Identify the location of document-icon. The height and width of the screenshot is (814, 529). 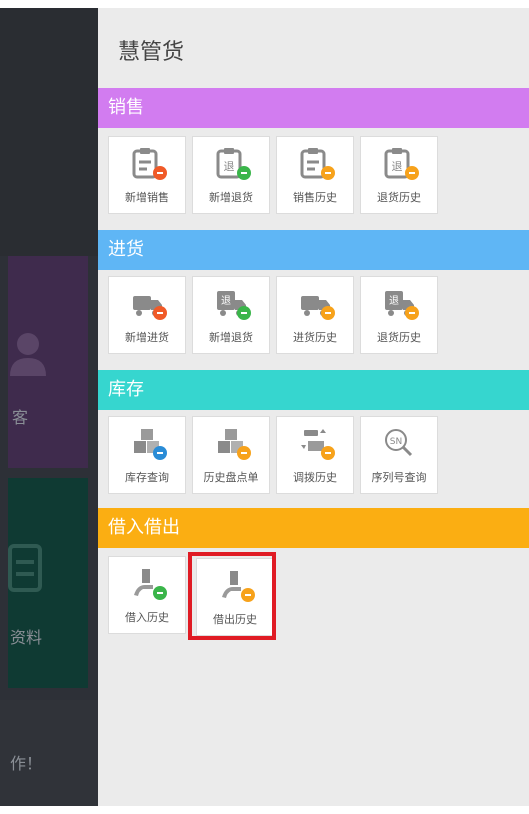
(25, 568).